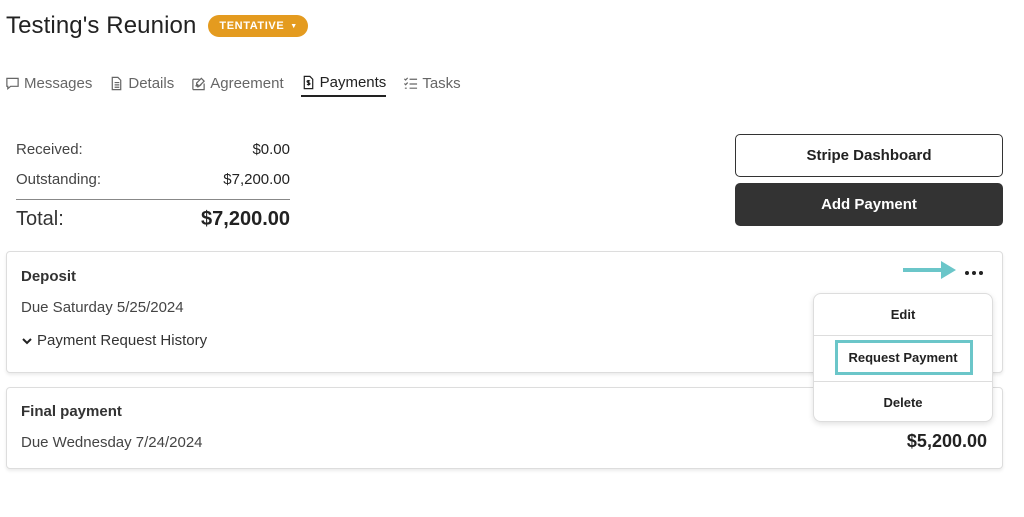 This screenshot has width=1024, height=517. Describe the element at coordinates (869, 155) in the screenshot. I see `stripe-dashboard-button: Stripe Dashboard` at that location.